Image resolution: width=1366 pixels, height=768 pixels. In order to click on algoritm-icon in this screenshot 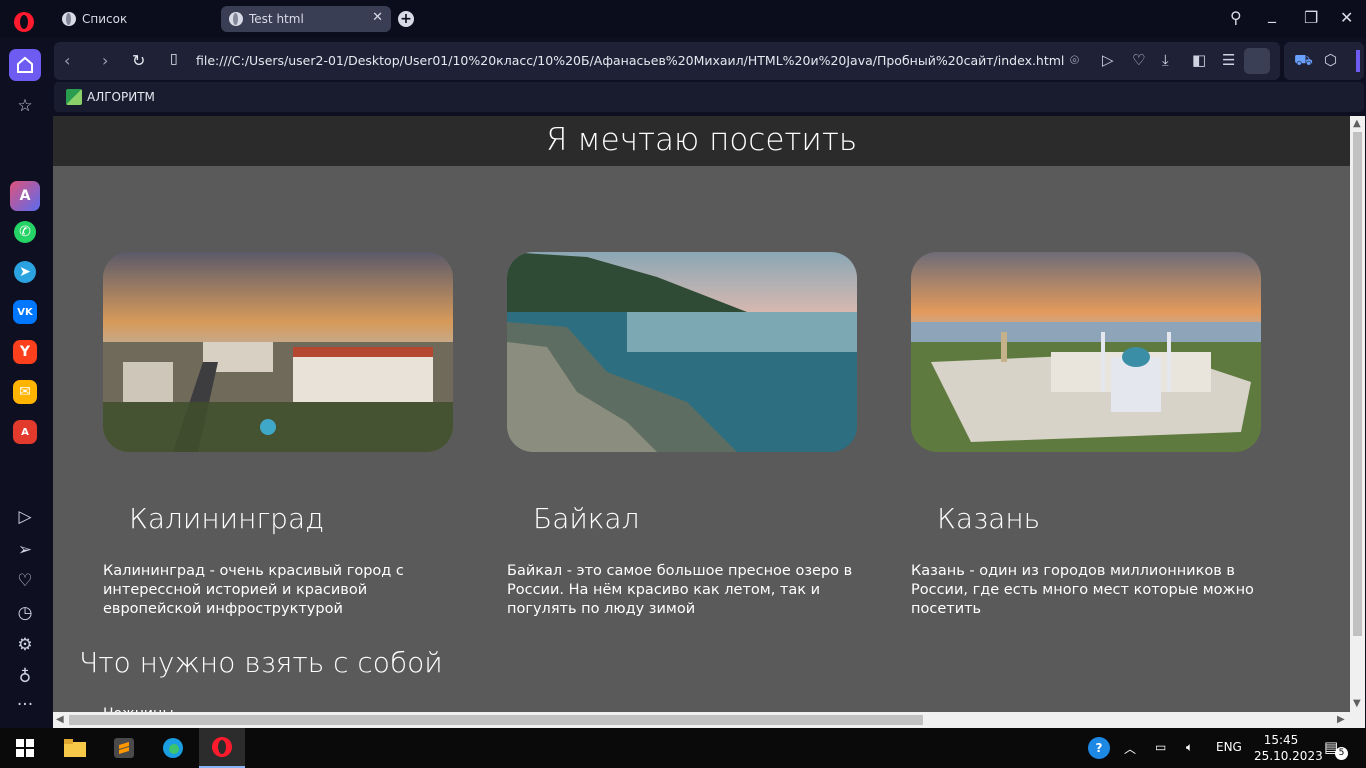, I will do `click(74, 97)`.